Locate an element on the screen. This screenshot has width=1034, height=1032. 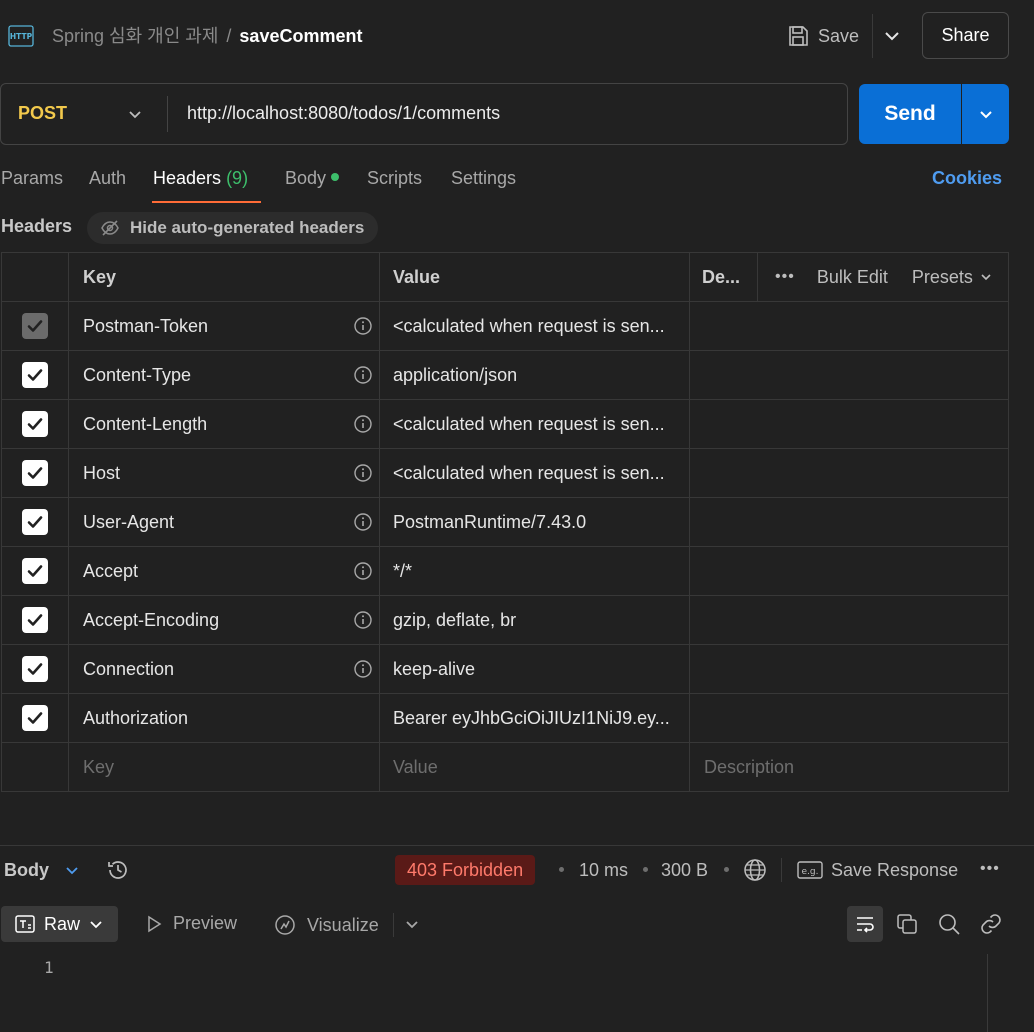
divider is located at coordinates (393, 925).